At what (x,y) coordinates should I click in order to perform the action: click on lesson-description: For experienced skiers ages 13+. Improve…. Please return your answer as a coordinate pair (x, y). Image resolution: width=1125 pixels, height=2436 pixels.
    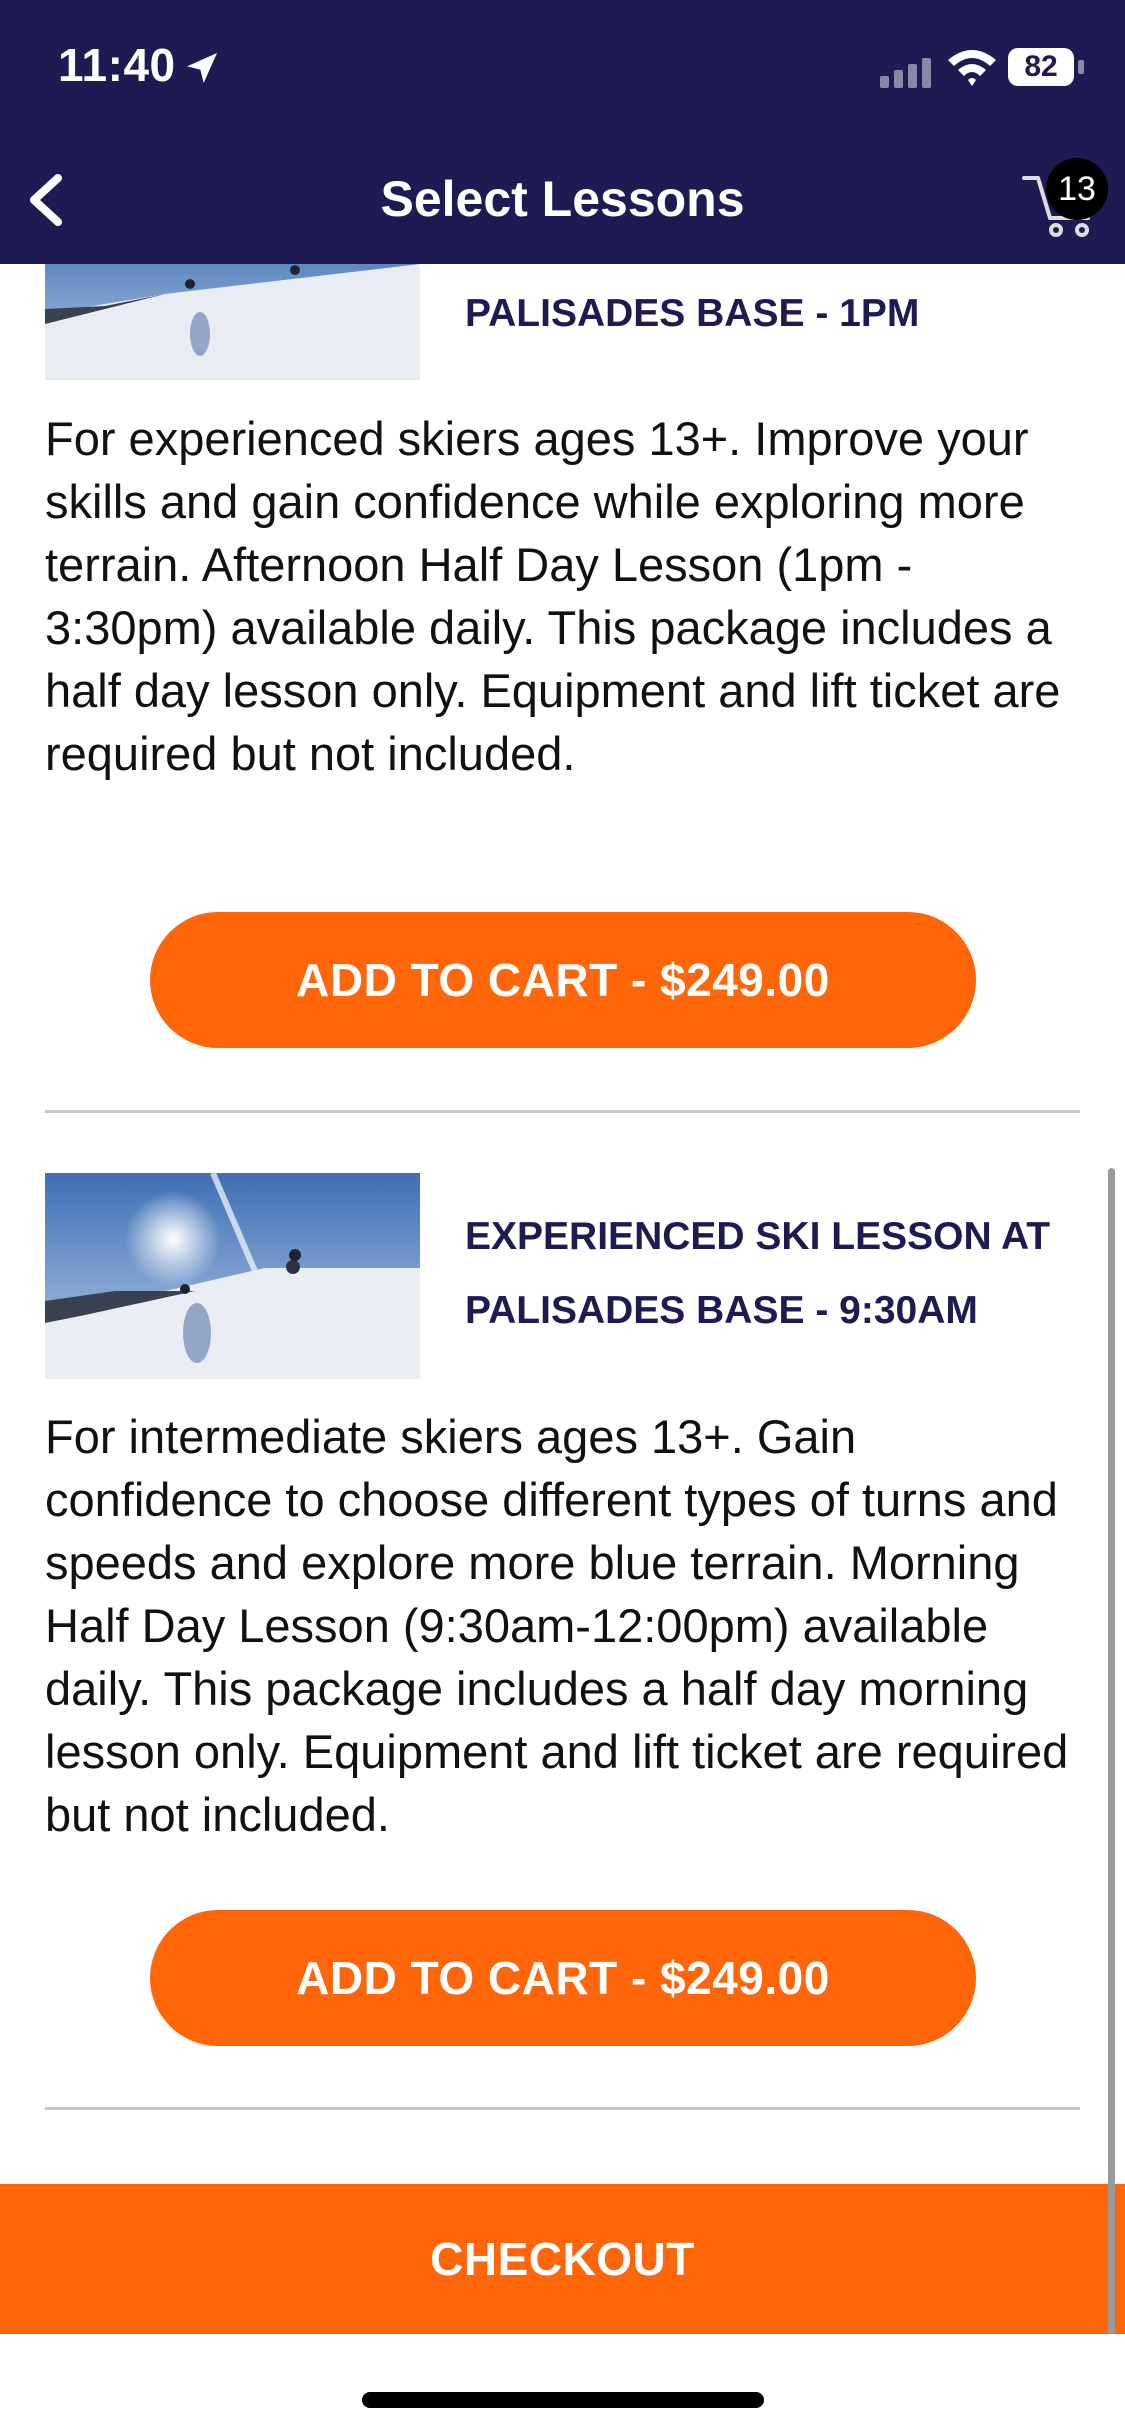
    Looking at the image, I should click on (553, 596).